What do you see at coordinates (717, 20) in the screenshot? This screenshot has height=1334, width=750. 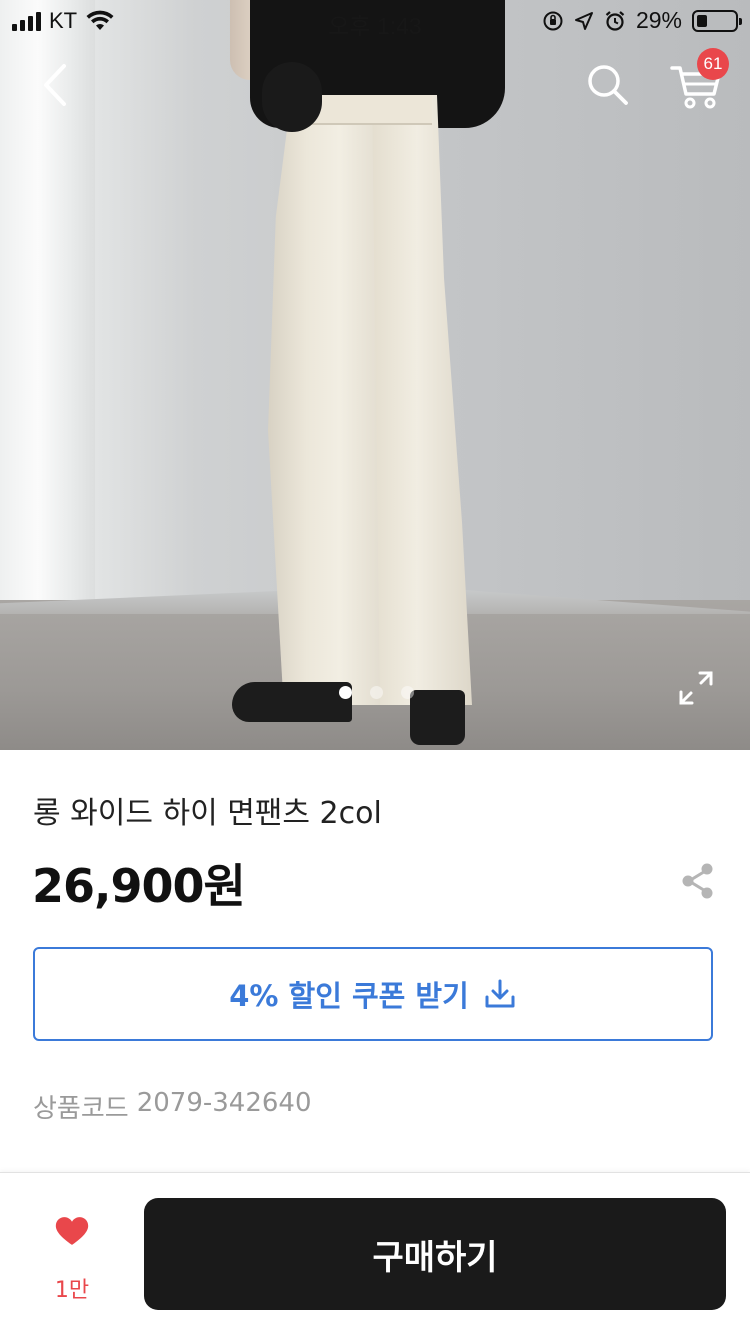 I see `battery-icon` at bounding box center [717, 20].